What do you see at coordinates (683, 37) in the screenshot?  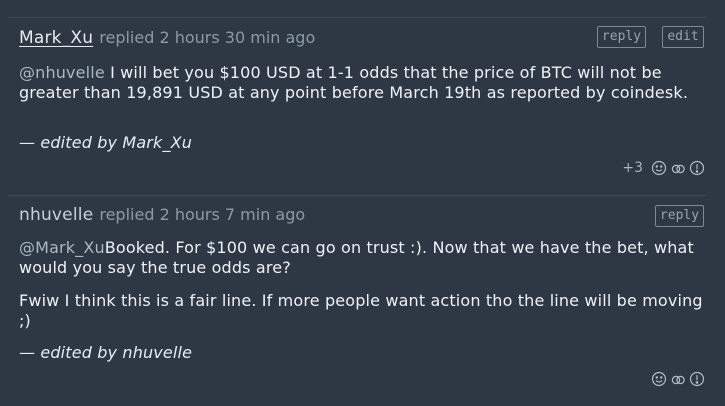 I see `edit-button: edit` at bounding box center [683, 37].